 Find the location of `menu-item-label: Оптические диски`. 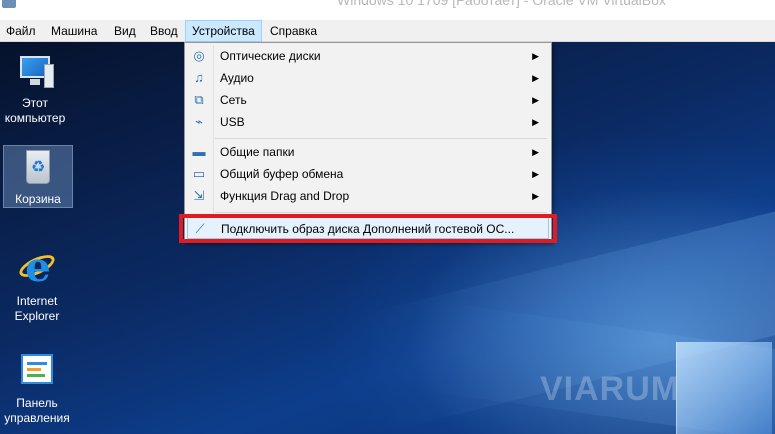

menu-item-label: Оптические диски is located at coordinates (270, 56).